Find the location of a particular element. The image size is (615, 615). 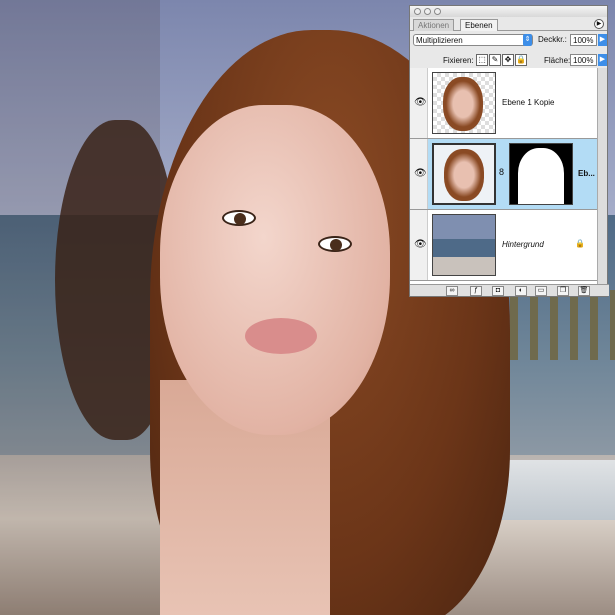

close-icon is located at coordinates (417, 11).